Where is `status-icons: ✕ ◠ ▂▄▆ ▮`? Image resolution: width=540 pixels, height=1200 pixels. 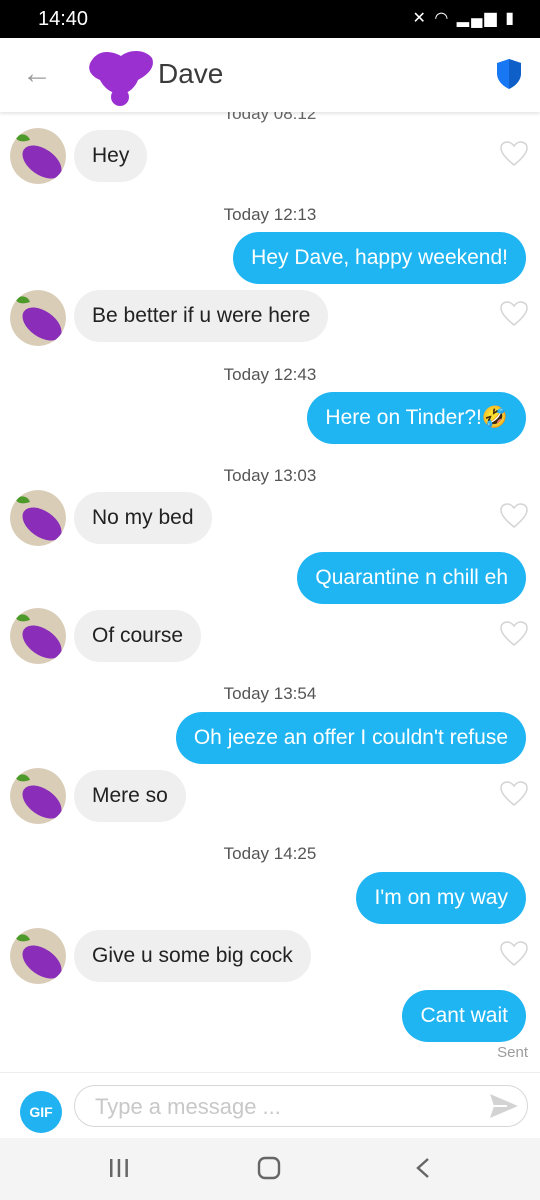 status-icons: ✕ ◠ ▂▄▆ ▮ is located at coordinates (465, 18).